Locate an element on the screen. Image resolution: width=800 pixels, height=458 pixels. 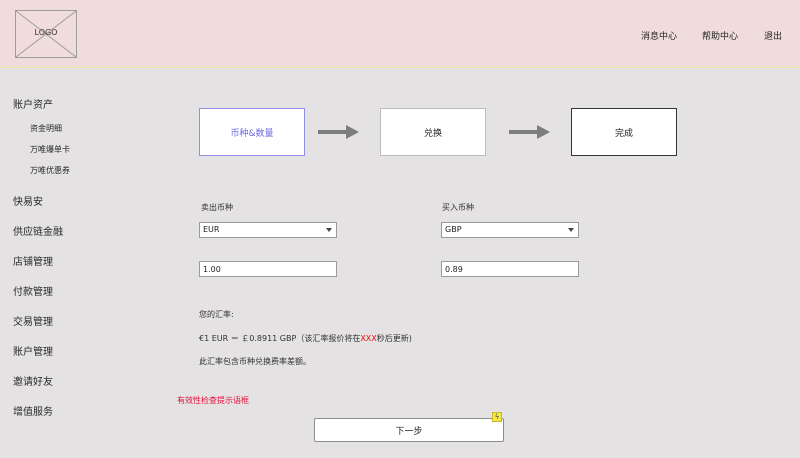
rate-line: €1 EUR ＝ ￡0.8911 GBP（该汇率报价将在XXX秒后更新) is located at coordinates (305, 338).